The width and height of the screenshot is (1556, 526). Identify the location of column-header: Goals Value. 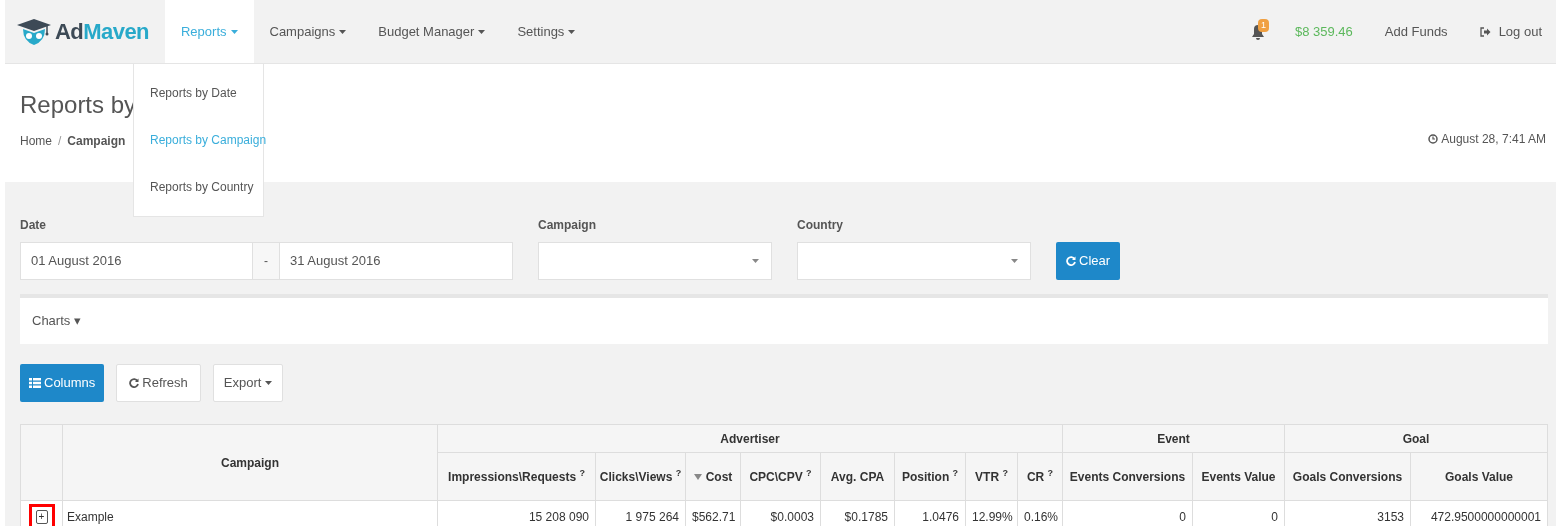
(1479, 476).